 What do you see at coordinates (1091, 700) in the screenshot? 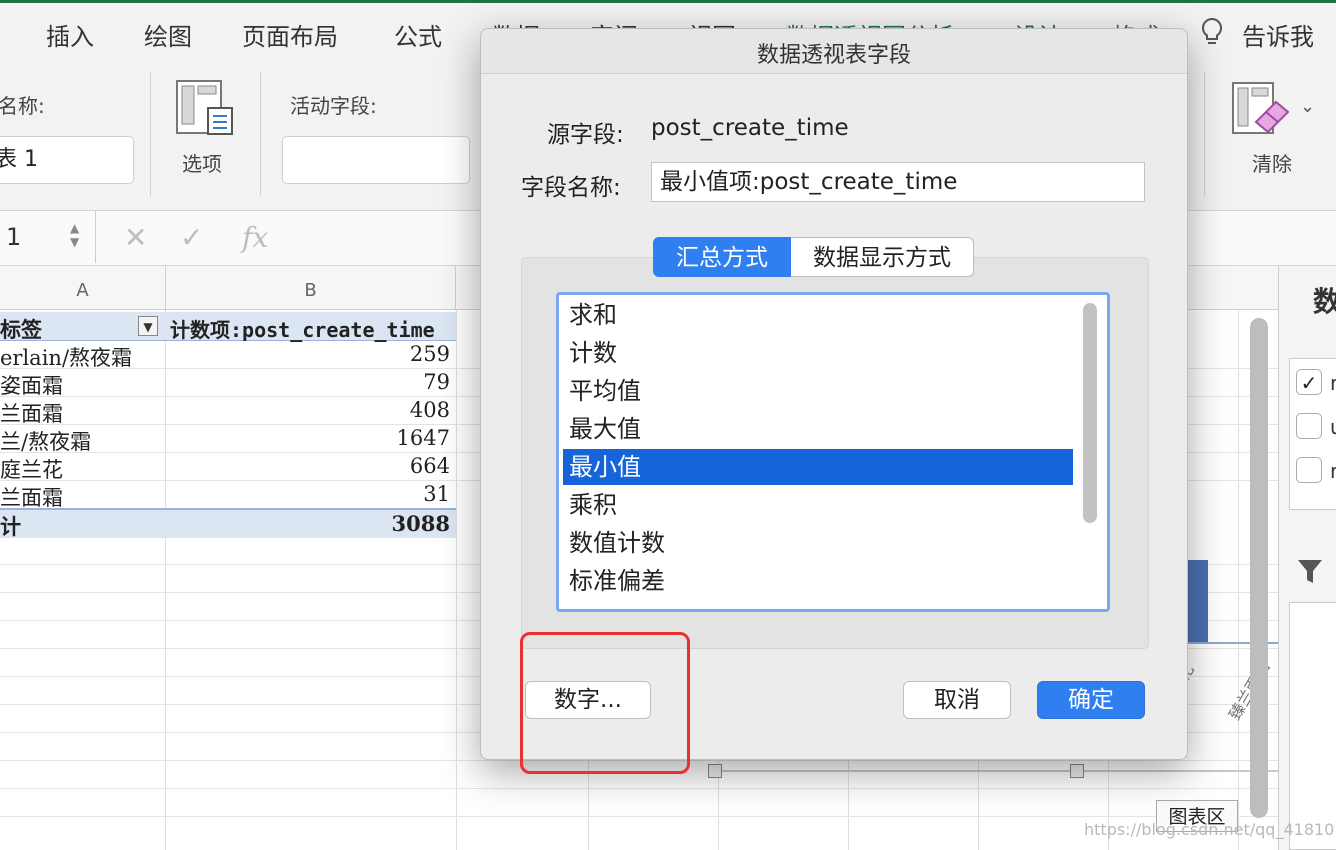
I see `ok-button: 确定` at bounding box center [1091, 700].